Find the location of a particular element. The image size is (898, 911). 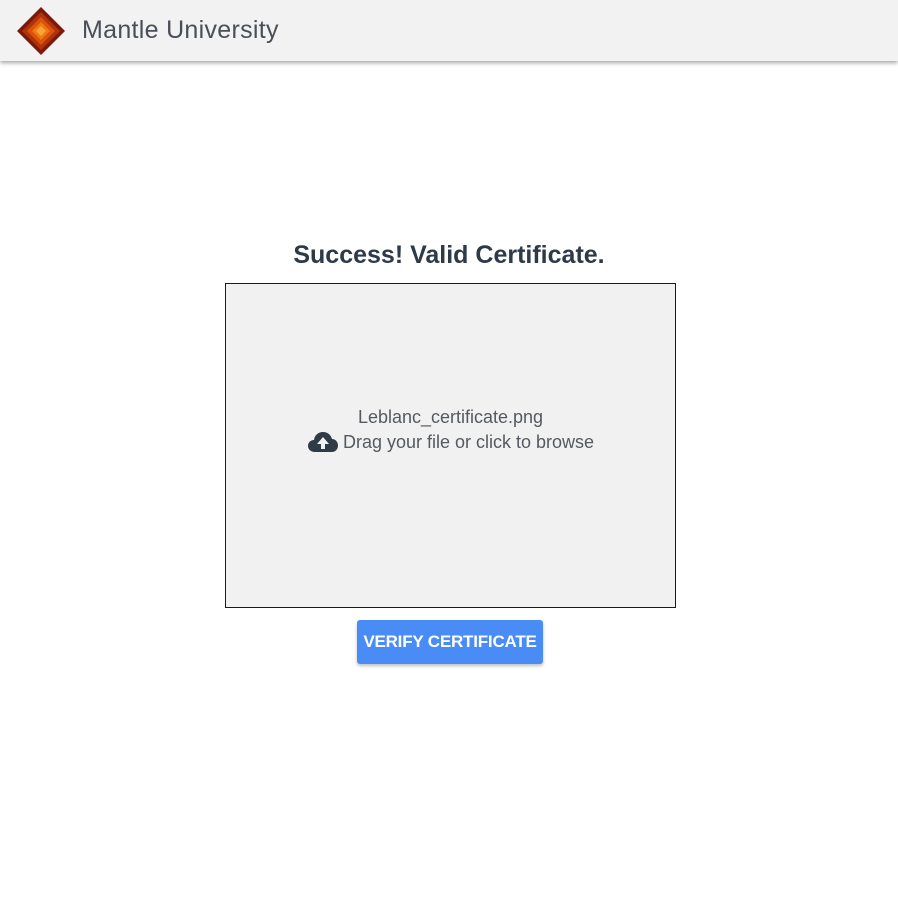

university-logo-icon is located at coordinates (41, 31).